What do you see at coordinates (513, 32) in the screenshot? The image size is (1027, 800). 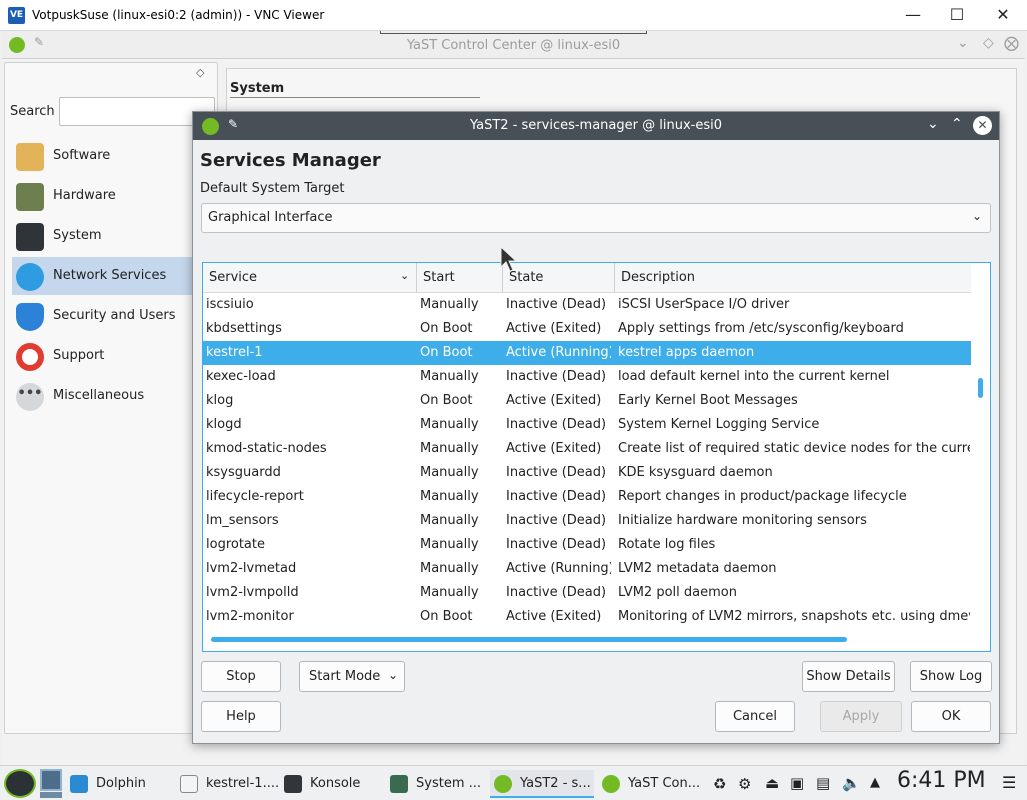 I see `title-frame` at bounding box center [513, 32].